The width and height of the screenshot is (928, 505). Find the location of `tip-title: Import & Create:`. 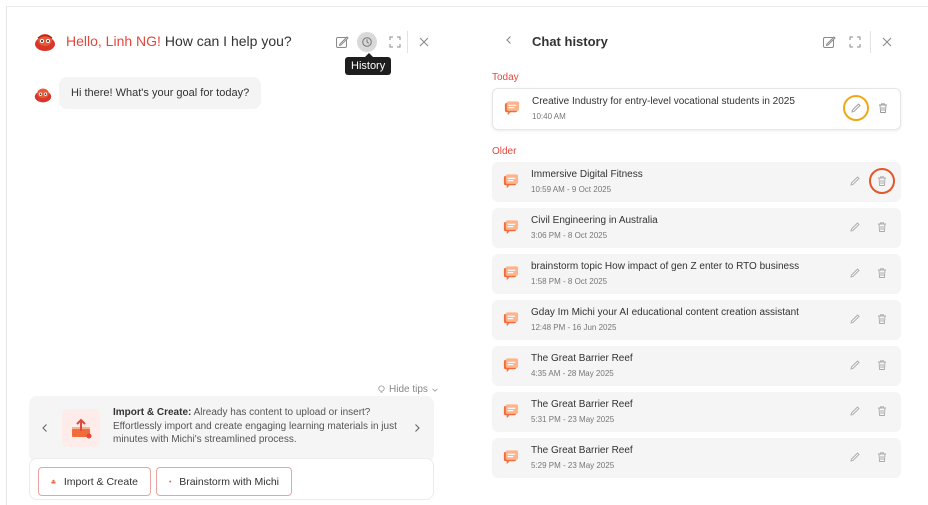

tip-title: Import & Create: is located at coordinates (152, 412).